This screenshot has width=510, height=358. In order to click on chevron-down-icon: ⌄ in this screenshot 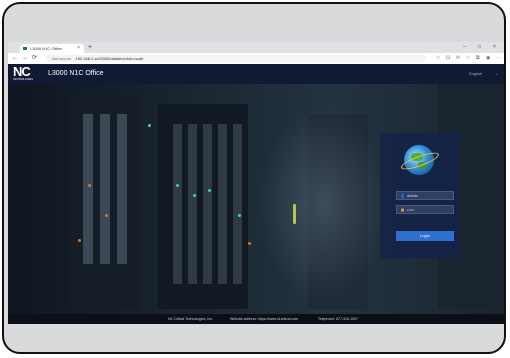, I will do `click(496, 74)`.